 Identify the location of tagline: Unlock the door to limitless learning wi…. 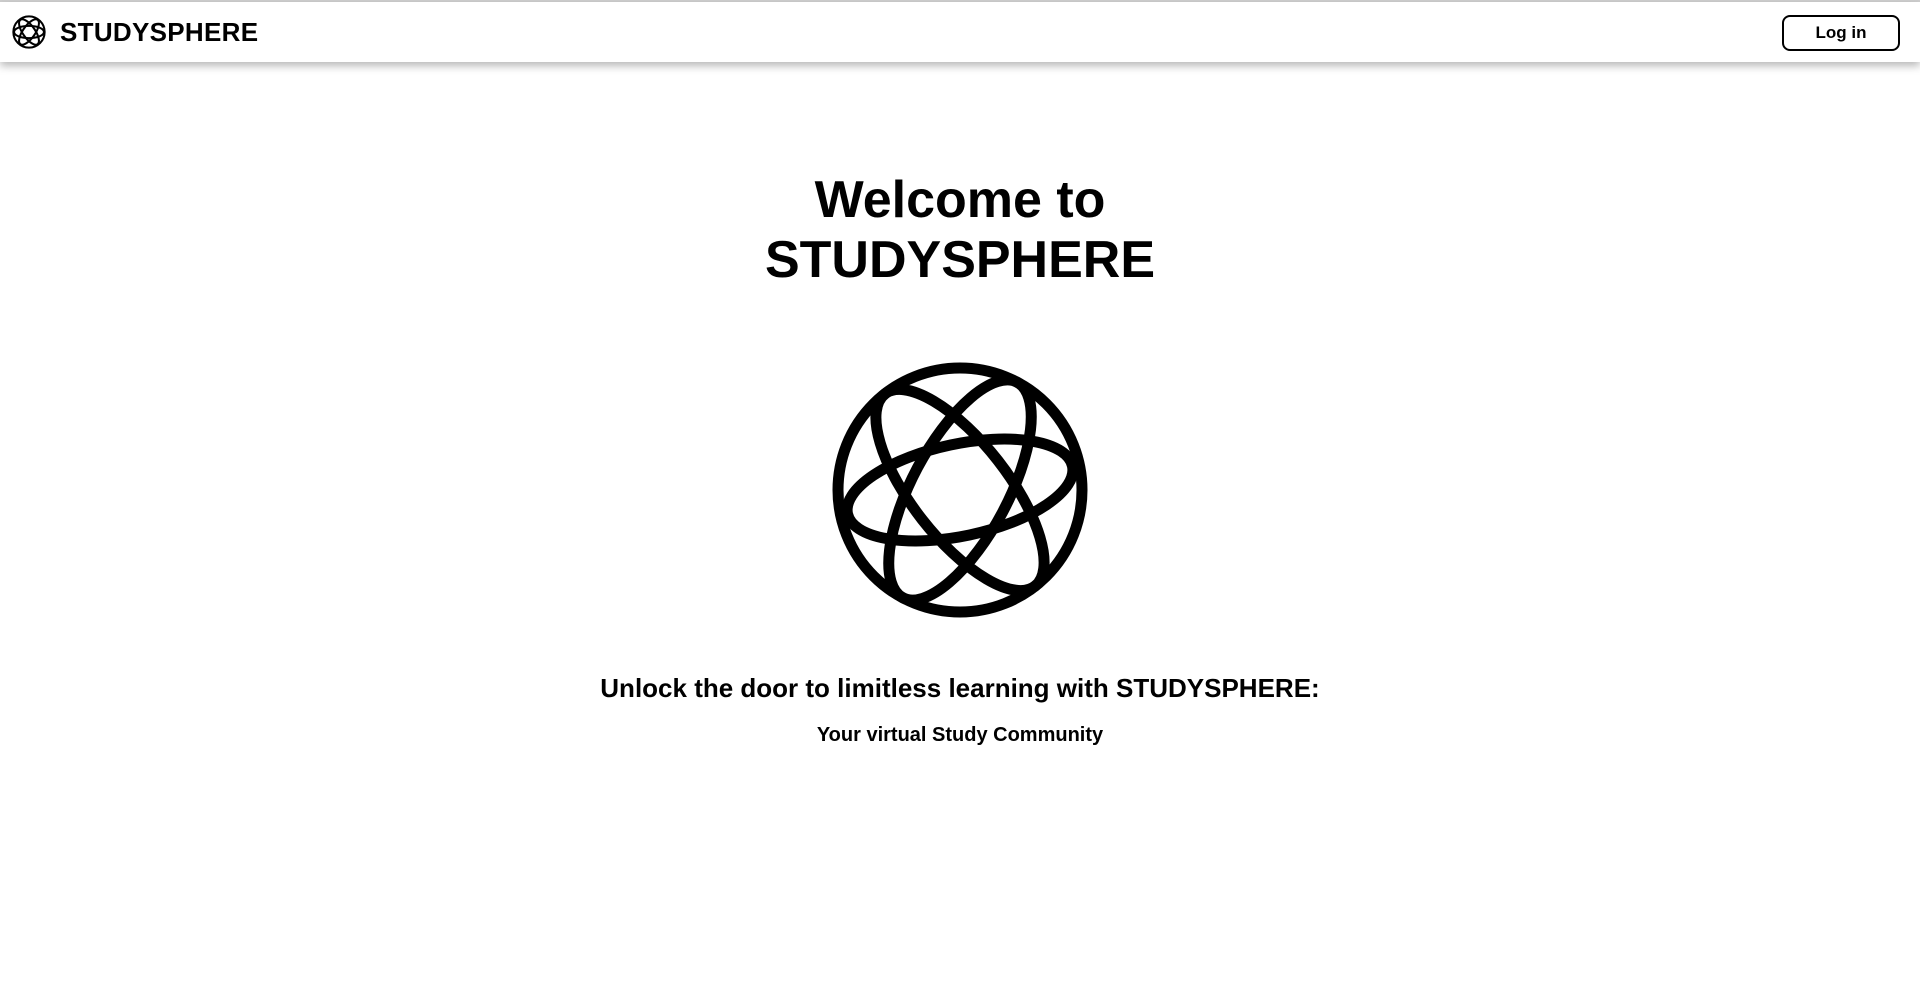
(960, 688).